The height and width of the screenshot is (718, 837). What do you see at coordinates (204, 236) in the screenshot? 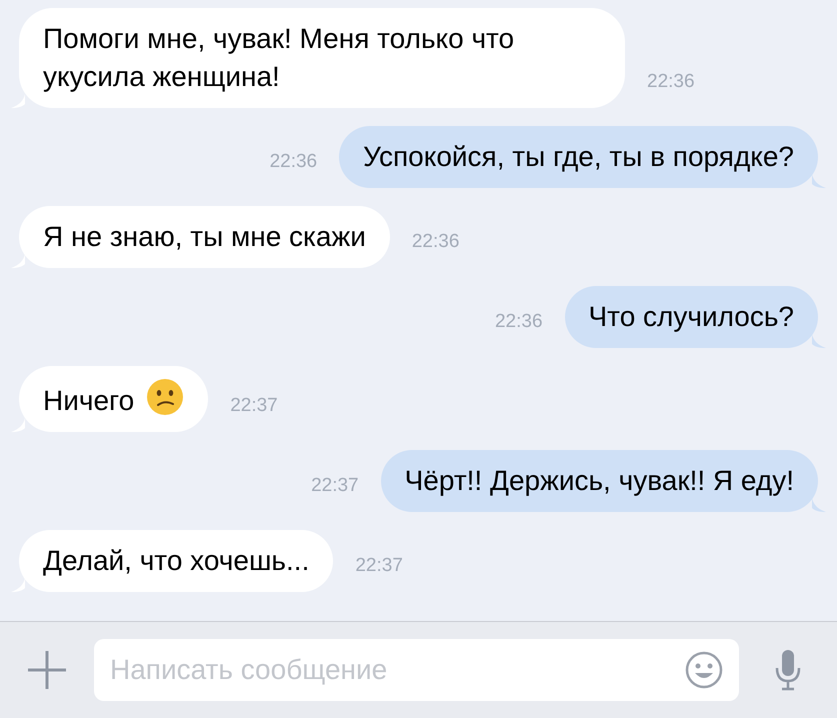
I see `message-text: Я не знаю, ты мне скажи` at bounding box center [204, 236].